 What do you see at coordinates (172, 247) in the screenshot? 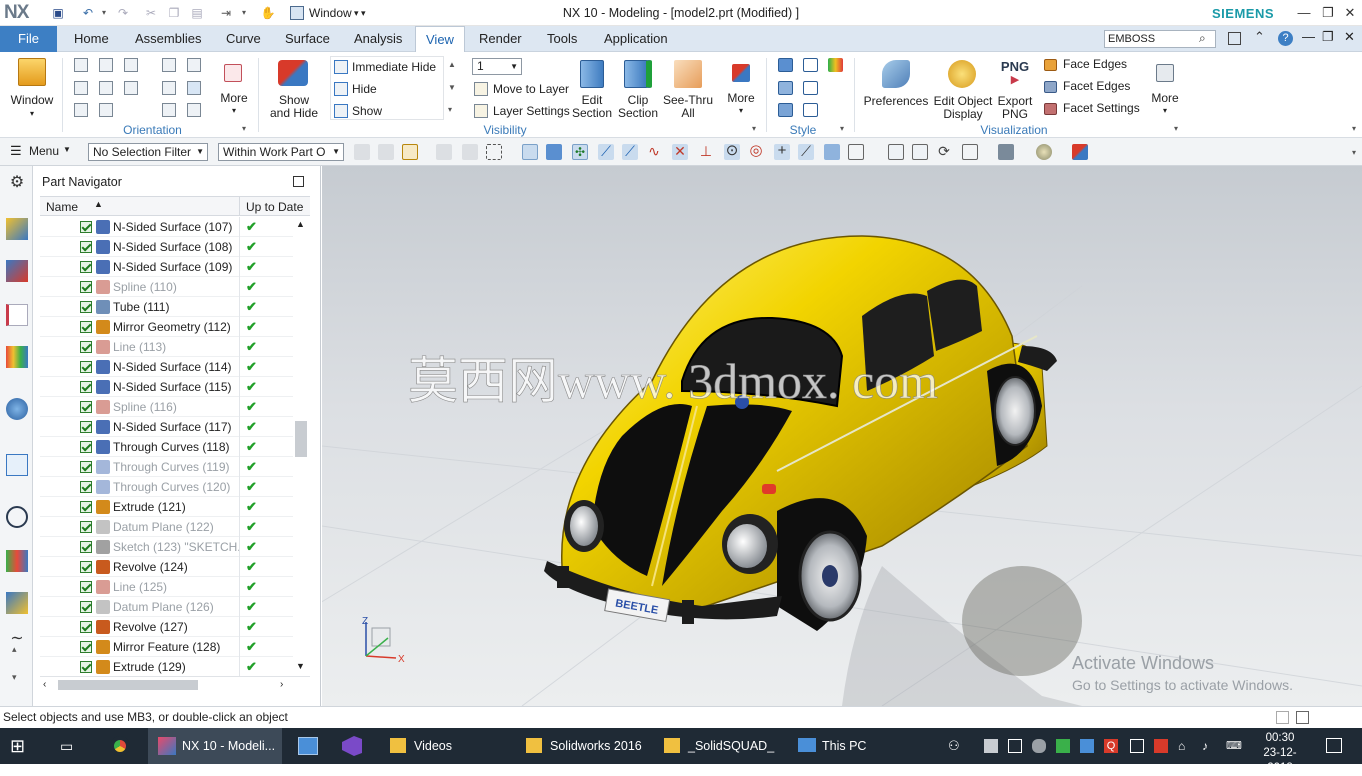
I see `navigator-row: N-Sided Surface (108) ✔` at bounding box center [172, 247].